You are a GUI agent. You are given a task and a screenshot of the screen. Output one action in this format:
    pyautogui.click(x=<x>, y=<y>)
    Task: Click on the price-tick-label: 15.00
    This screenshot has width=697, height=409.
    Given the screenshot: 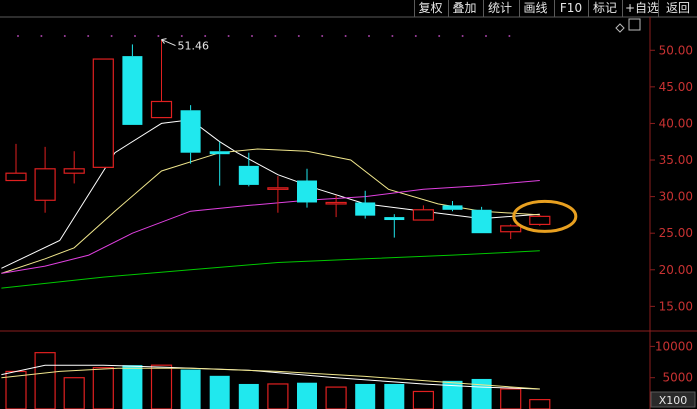 What is the action you would take?
    pyautogui.click(x=676, y=306)
    